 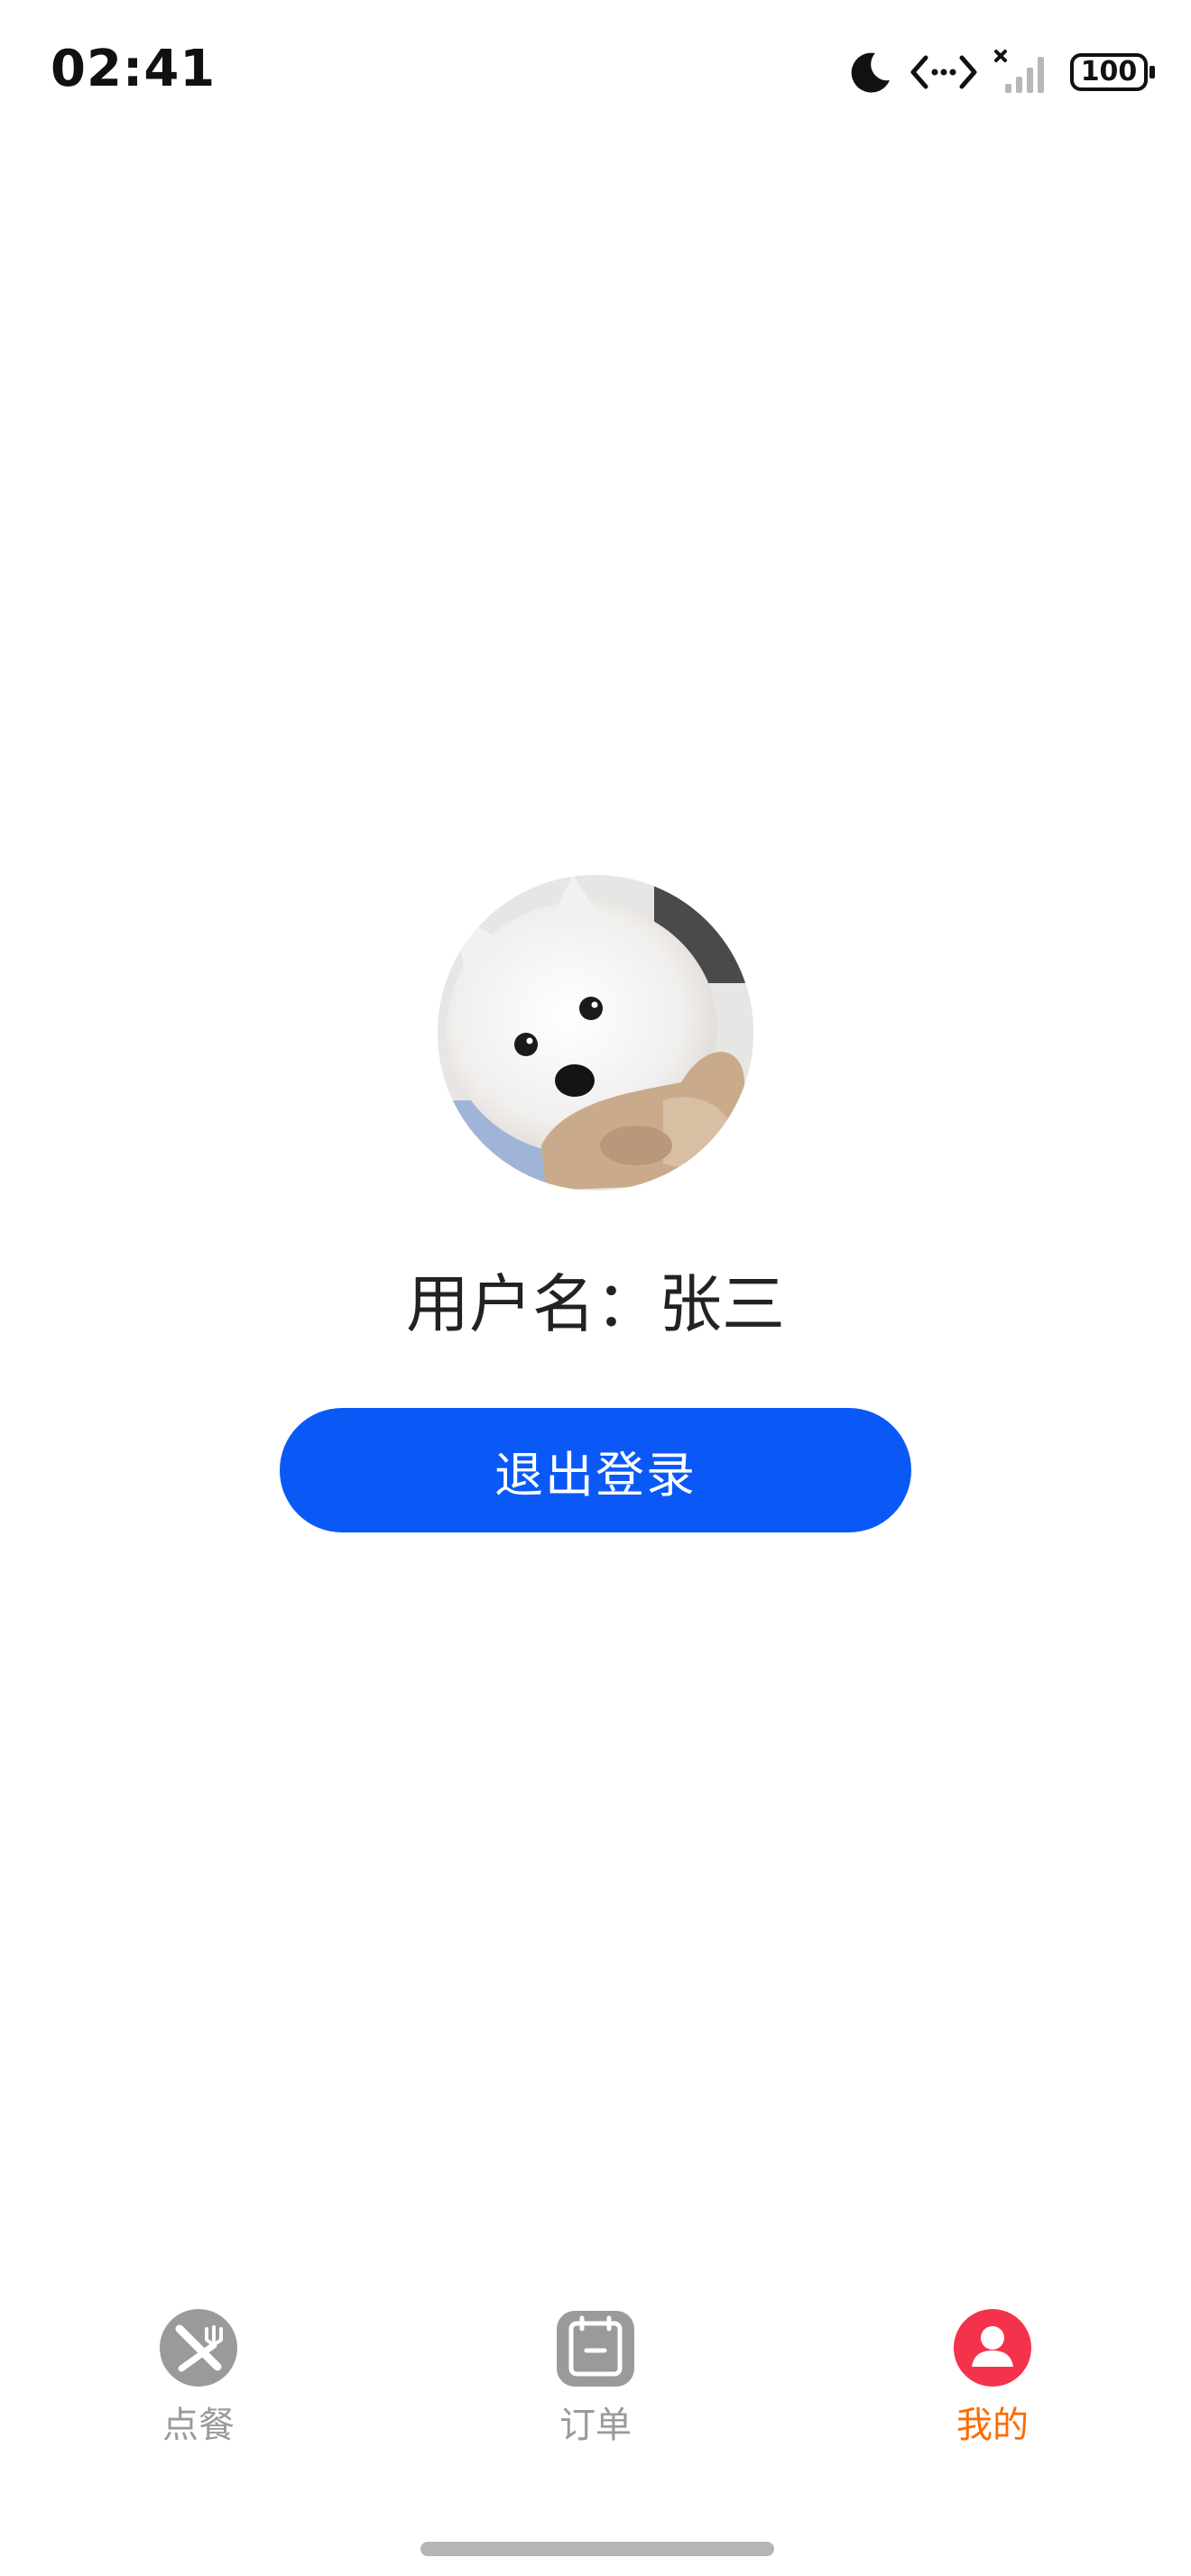 I want to click on username: 用户名： 张三, so click(x=595, y=1299).